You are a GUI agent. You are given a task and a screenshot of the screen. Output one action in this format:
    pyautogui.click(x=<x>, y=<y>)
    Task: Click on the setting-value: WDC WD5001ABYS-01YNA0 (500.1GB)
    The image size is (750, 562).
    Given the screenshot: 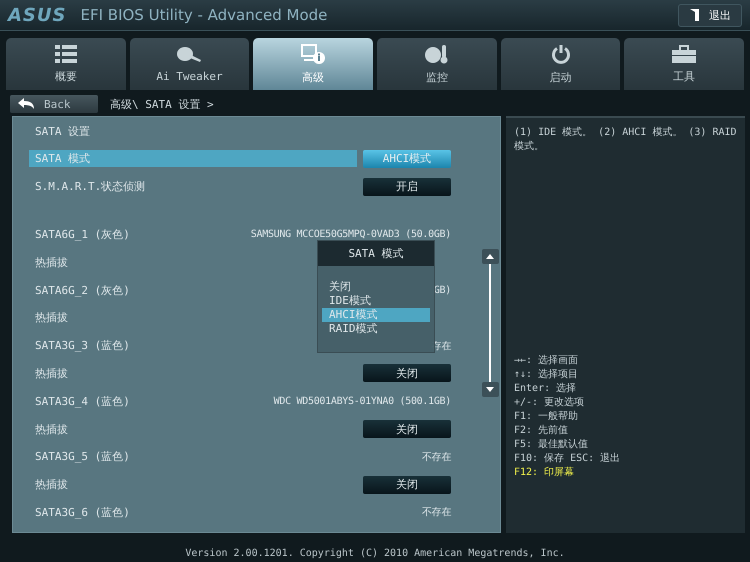 What is the action you would take?
    pyautogui.click(x=362, y=401)
    